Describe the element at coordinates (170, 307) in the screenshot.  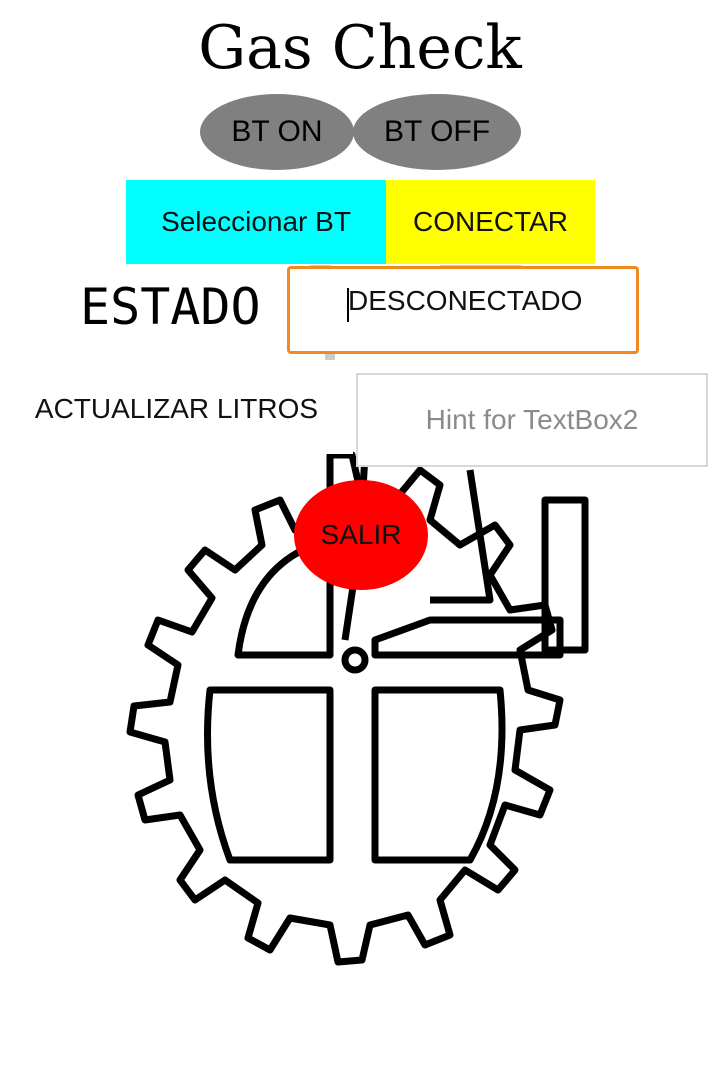
I see `status-label: ESTADO` at that location.